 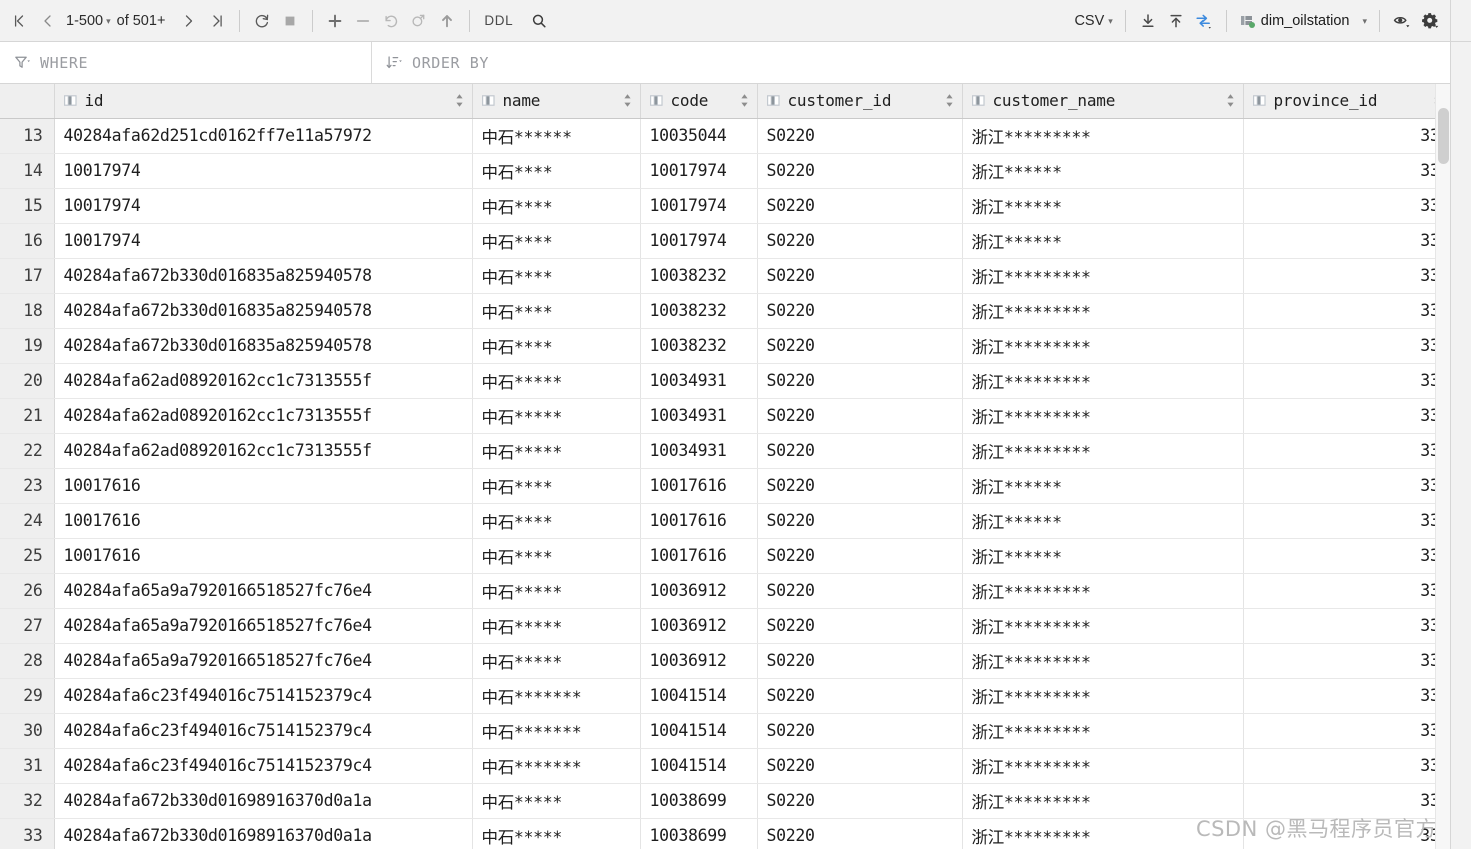 What do you see at coordinates (741, 100) in the screenshot?
I see `sort-arrows-icon` at bounding box center [741, 100].